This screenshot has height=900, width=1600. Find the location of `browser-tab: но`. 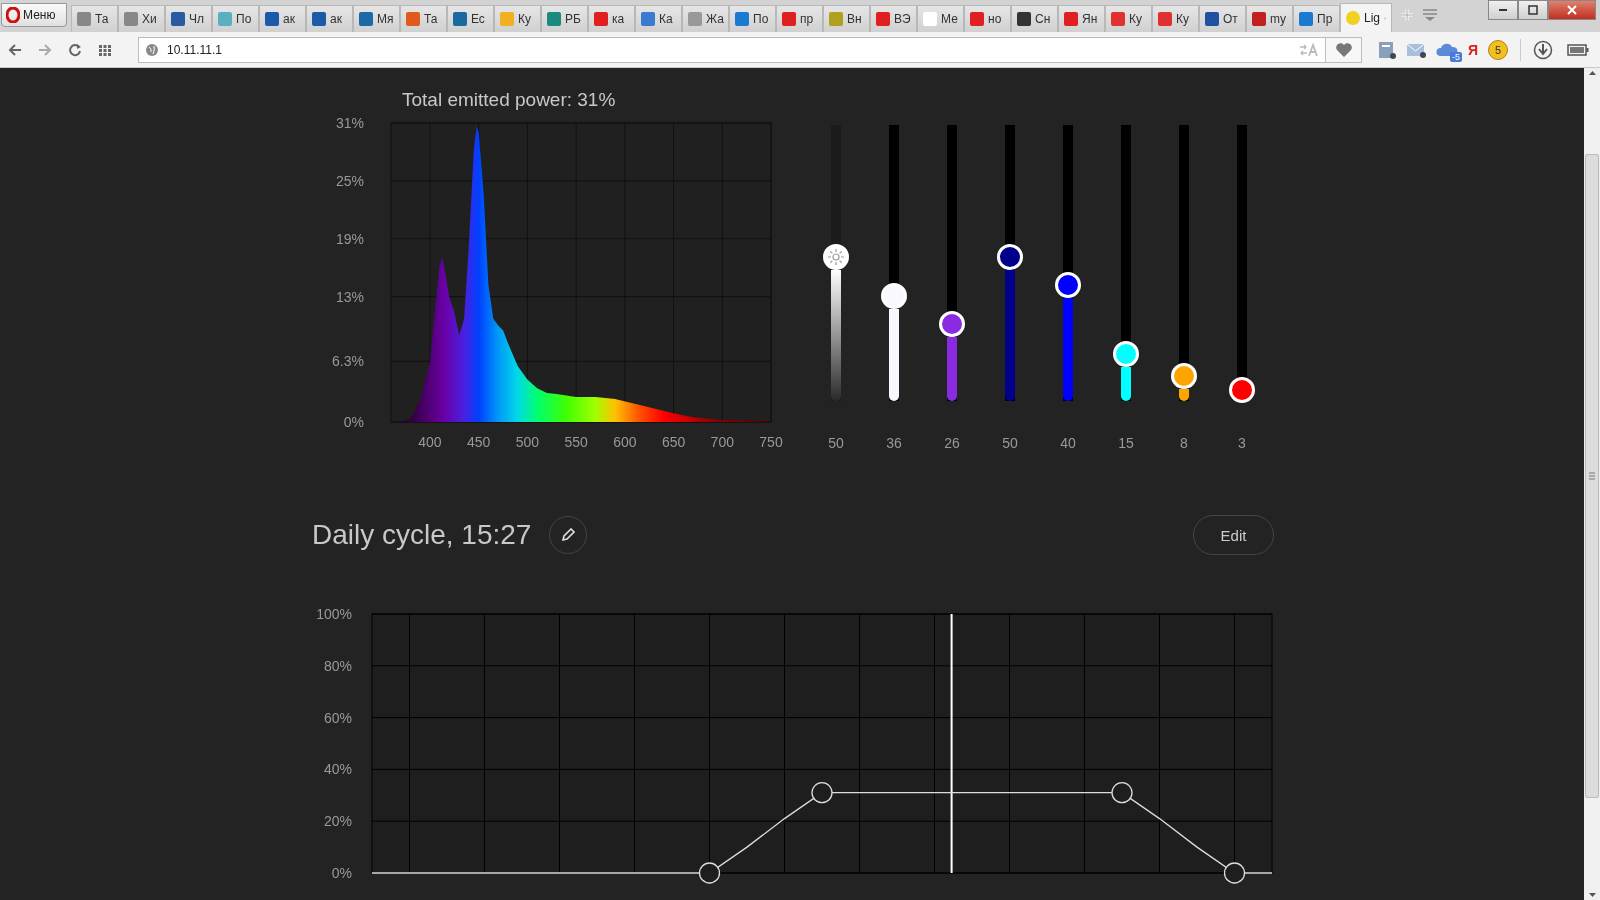

browser-tab: но is located at coordinates (987, 18).